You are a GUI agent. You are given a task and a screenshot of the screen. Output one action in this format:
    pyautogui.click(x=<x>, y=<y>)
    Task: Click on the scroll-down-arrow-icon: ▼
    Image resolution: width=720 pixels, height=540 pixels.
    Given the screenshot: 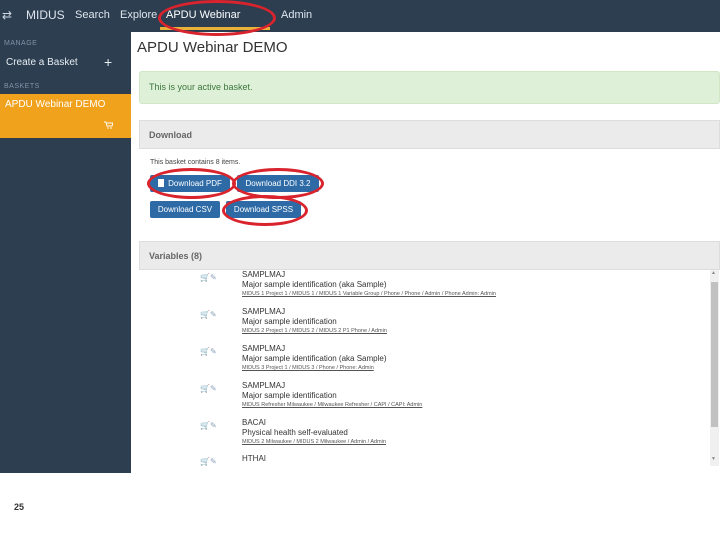 What is the action you would take?
    pyautogui.click(x=713, y=459)
    